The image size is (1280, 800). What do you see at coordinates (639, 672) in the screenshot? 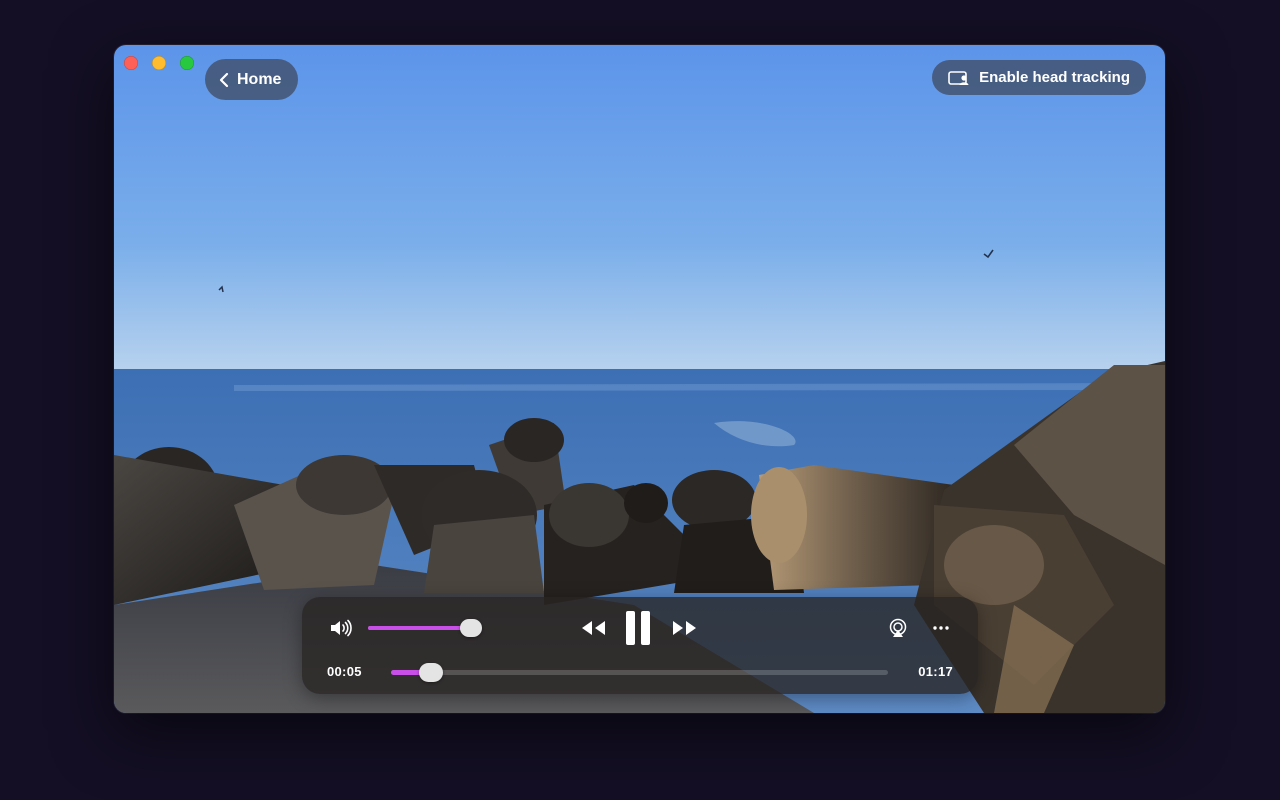
I see `progress-slider` at bounding box center [639, 672].